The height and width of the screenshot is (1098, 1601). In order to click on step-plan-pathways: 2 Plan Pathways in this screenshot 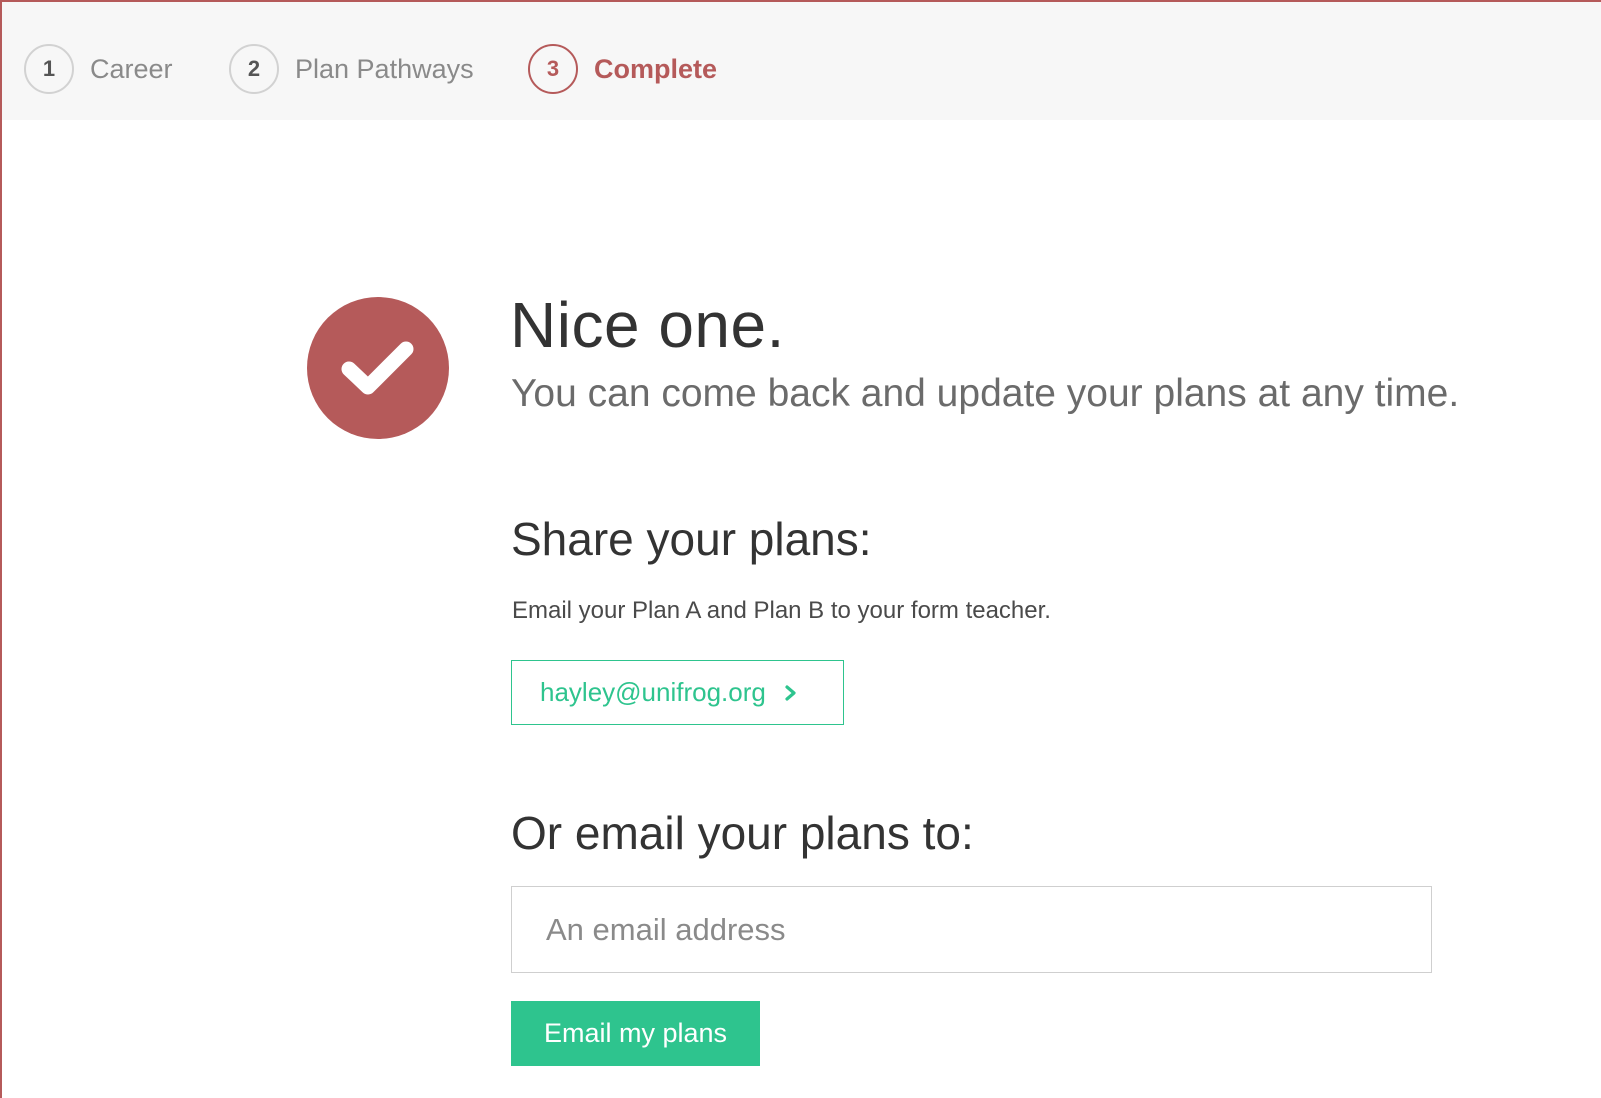, I will do `click(351, 69)`.